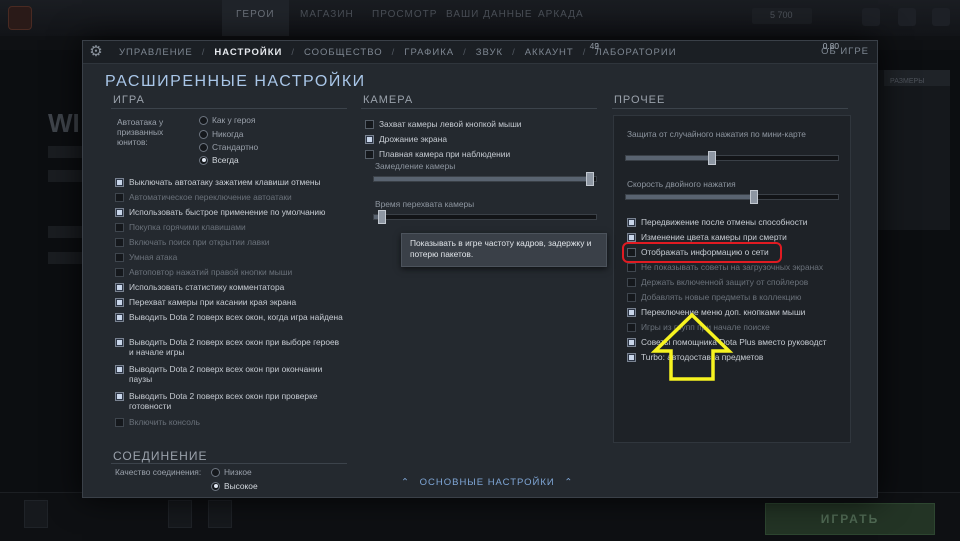 The image size is (960, 541). Describe the element at coordinates (96, 52) in the screenshot. I see `gear-icon: ⚙` at that location.